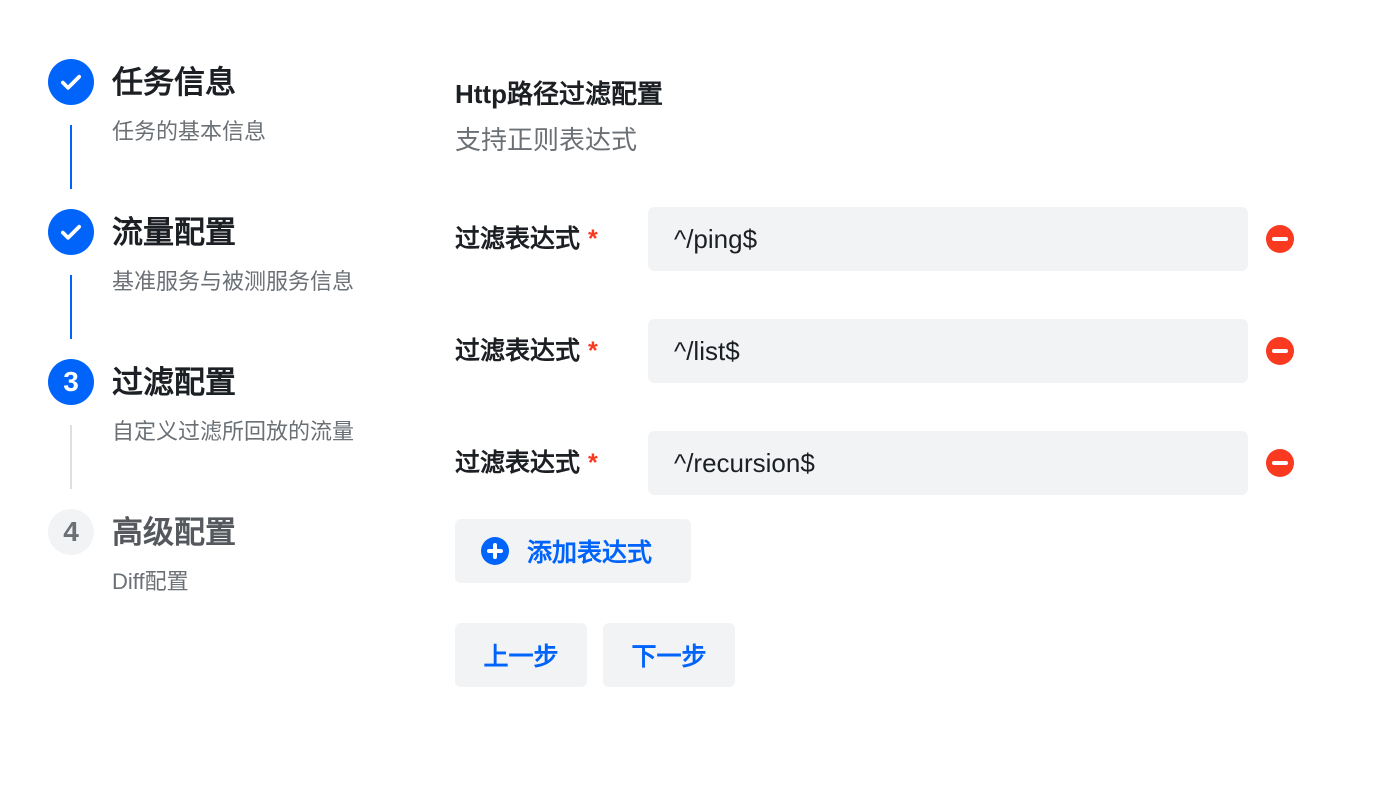 The image size is (1398, 786). I want to click on form-subtitle: 支持正则表达式, so click(546, 140).